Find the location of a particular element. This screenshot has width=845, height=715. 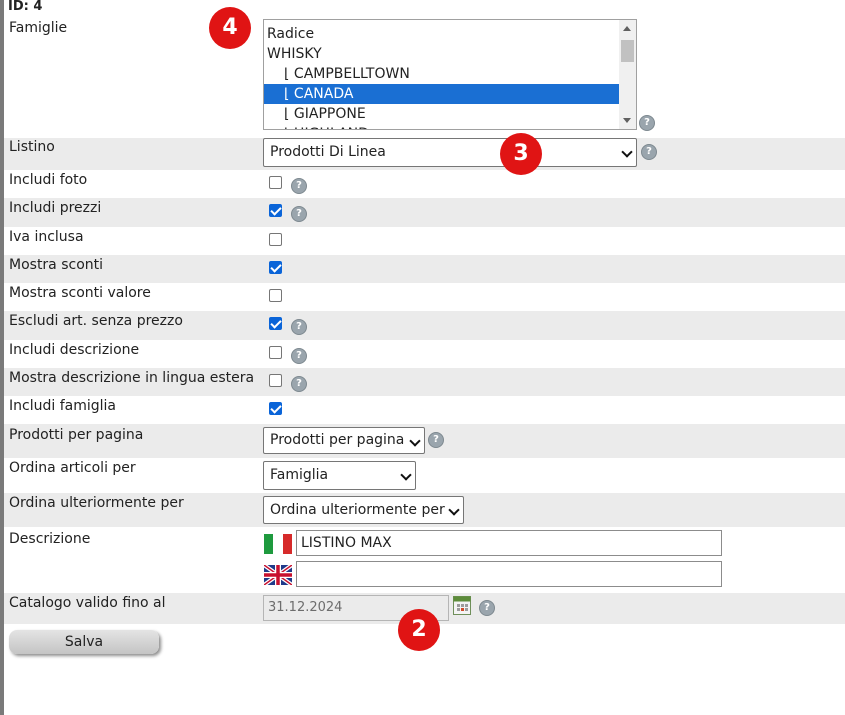

listino-label: Listino is located at coordinates (32, 147).